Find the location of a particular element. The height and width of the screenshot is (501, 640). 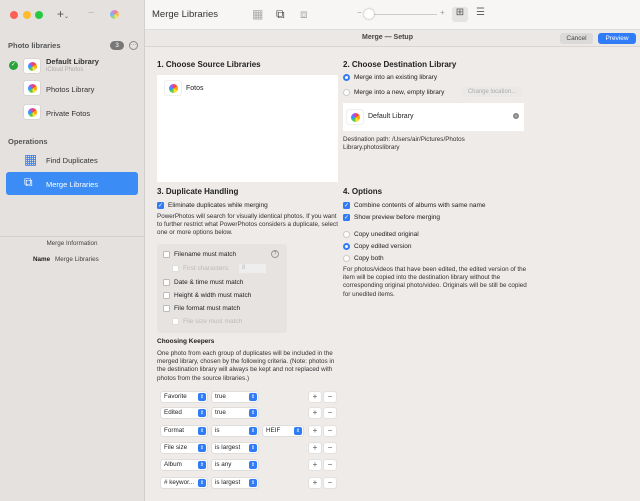

list-view-icon: ☰ is located at coordinates (480, 12).